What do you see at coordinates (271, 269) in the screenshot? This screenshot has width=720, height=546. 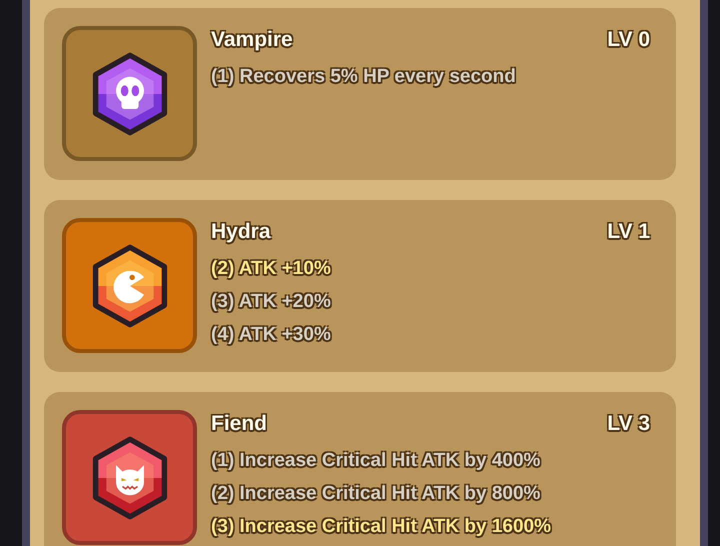 I see `effect-text: (2) ATK +10%` at bounding box center [271, 269].